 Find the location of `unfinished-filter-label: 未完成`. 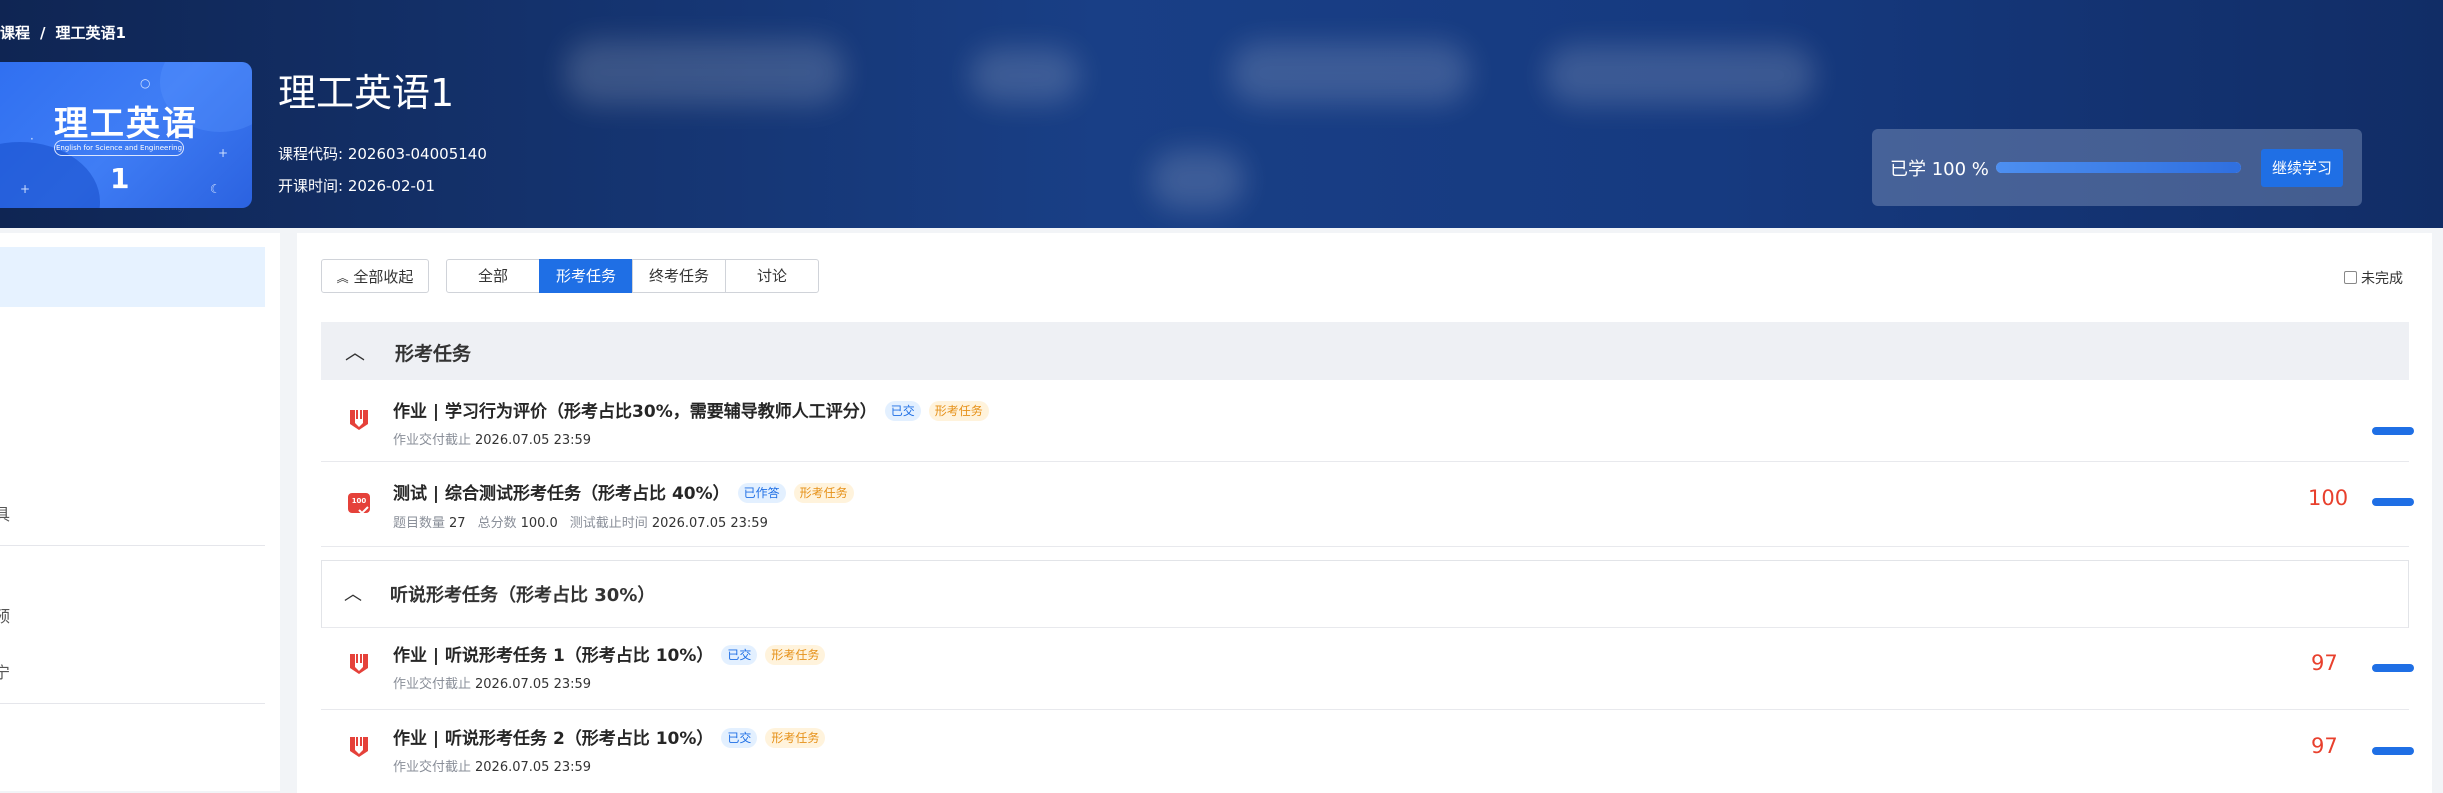

unfinished-filter-label: 未完成 is located at coordinates (2382, 279).